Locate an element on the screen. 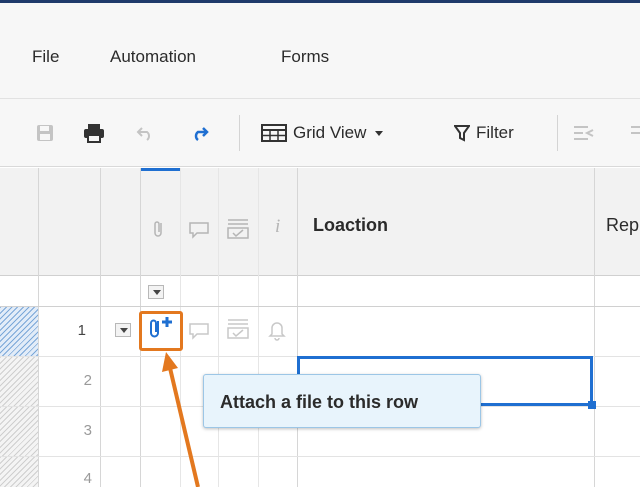  reminder-bell-icon is located at coordinates (277, 330).